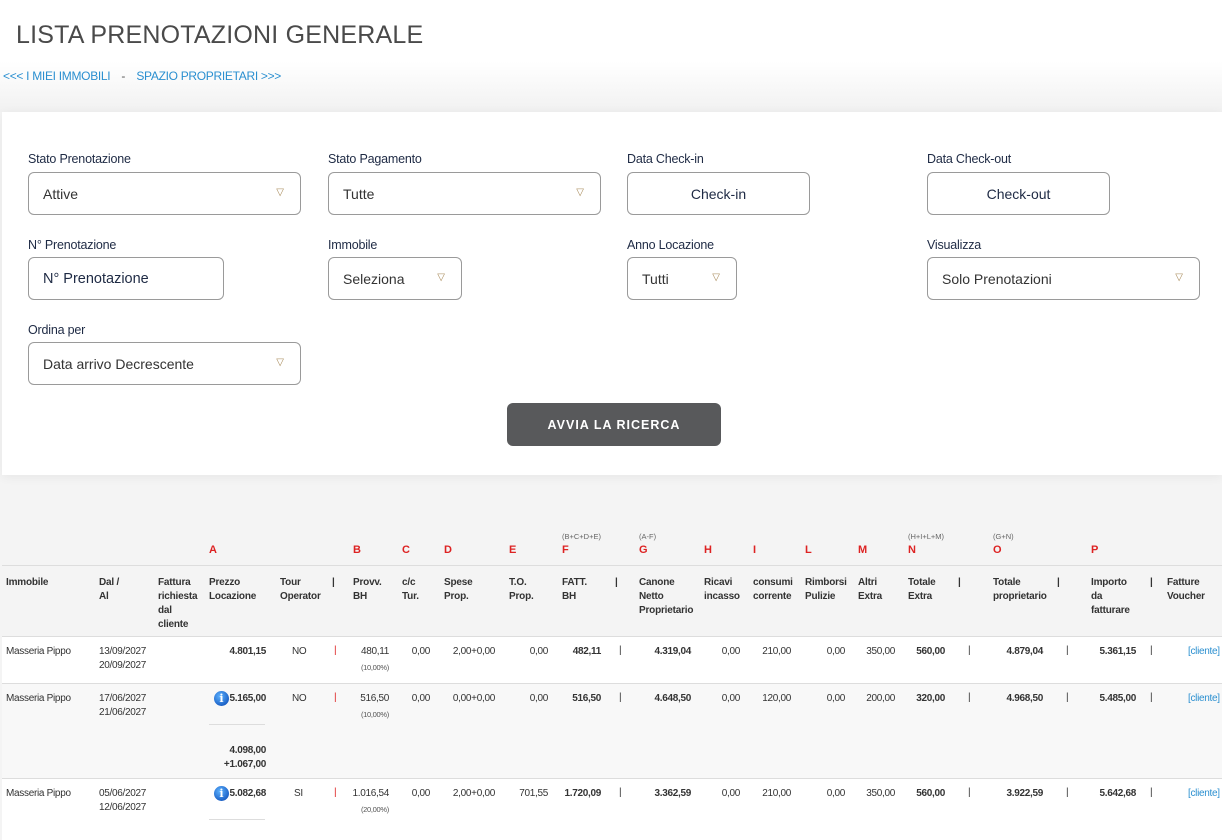 The width and height of the screenshot is (1222, 840). I want to click on cell-fatt: 516,50, so click(586, 698).